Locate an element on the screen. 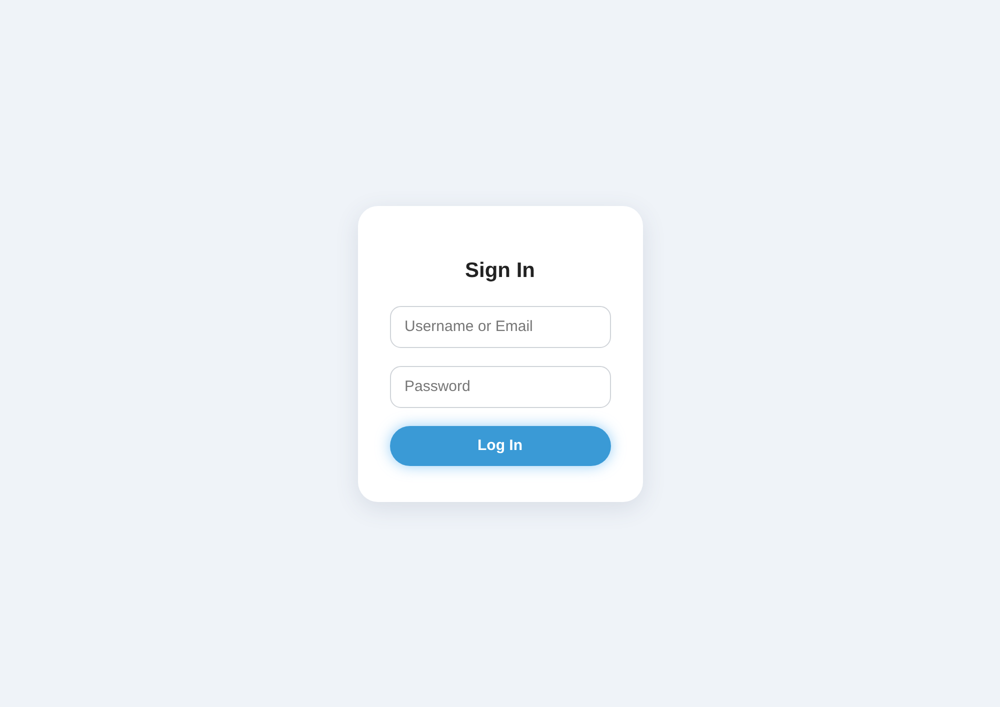 The width and height of the screenshot is (1000, 707). login-button: Log In is located at coordinates (500, 446).